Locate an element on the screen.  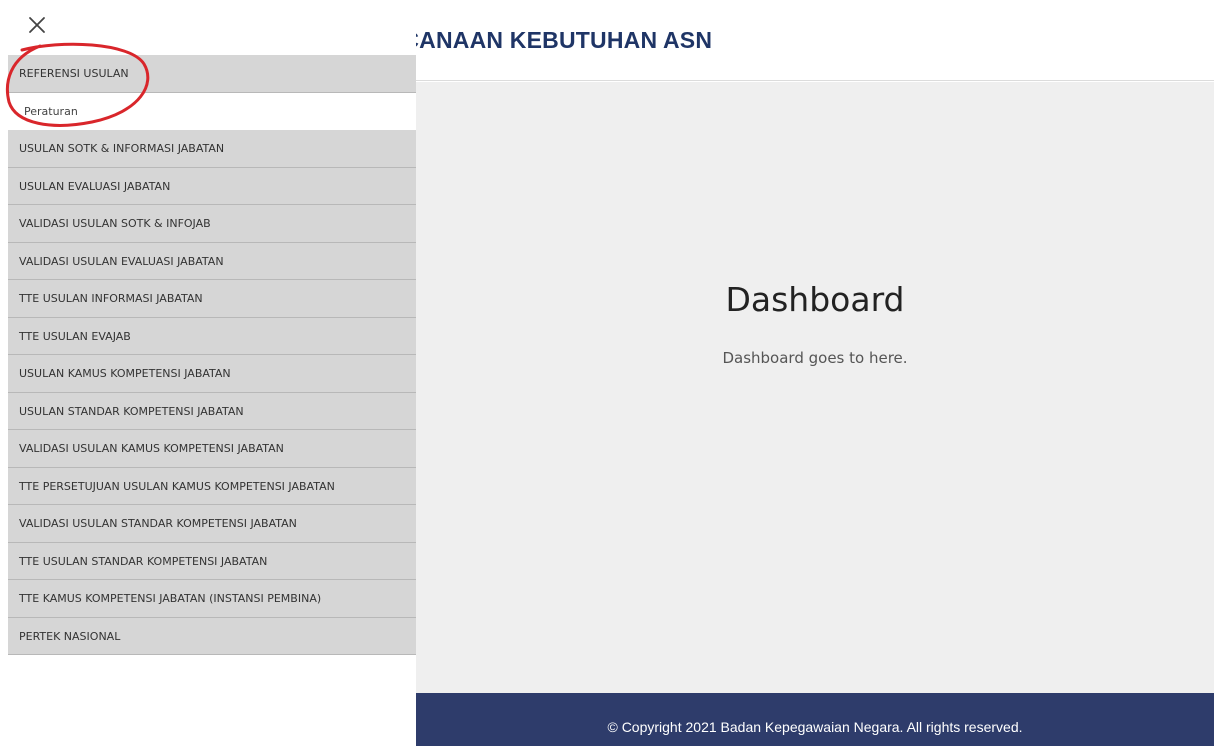
sidebar-item-tte-informasi: TTE USULAN INFORMASI JABATAN is located at coordinates (212, 299).